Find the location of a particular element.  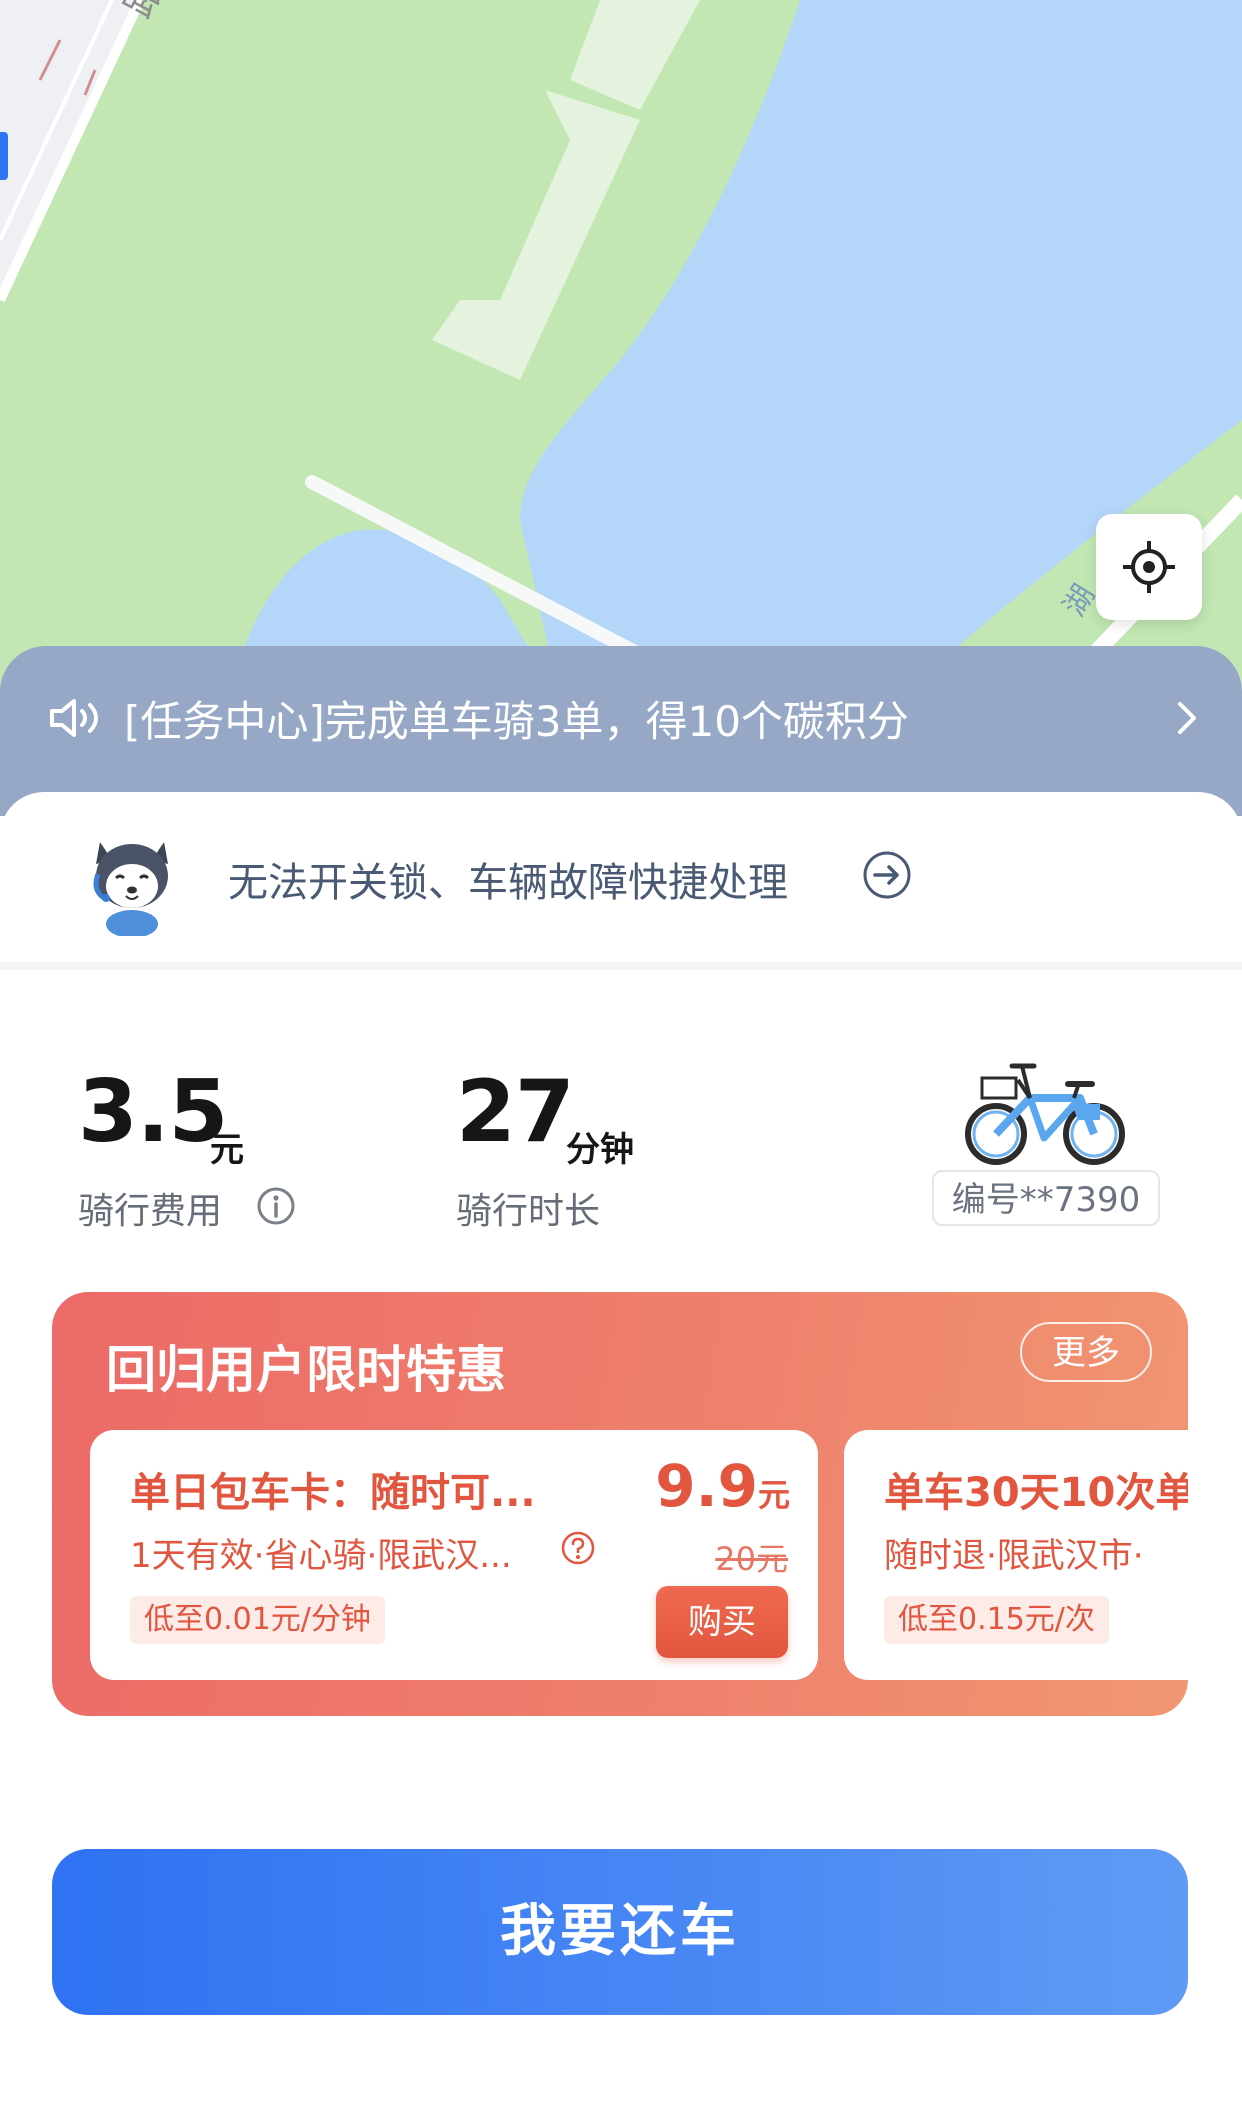

chevron-right-icon is located at coordinates (1187, 718).